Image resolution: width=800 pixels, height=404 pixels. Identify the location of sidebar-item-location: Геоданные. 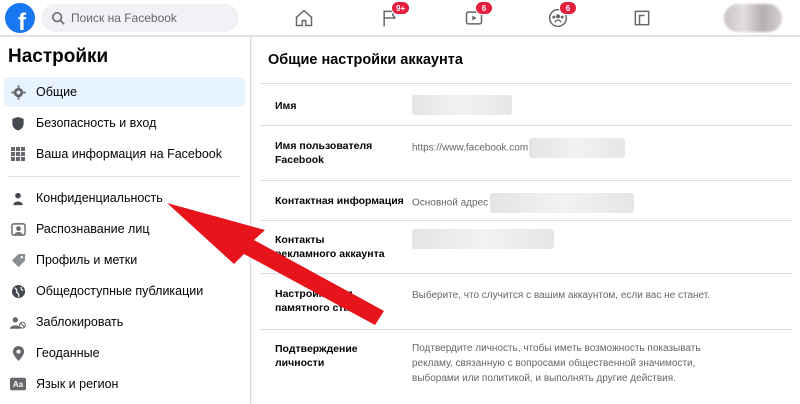
(124, 353).